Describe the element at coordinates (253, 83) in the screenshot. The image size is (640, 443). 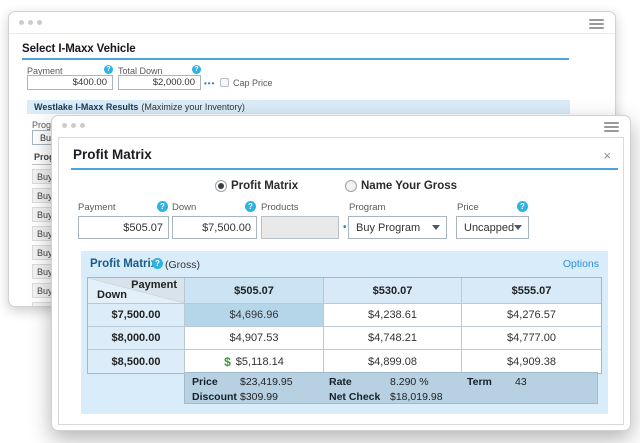
I see `cap-price-label: Cap Price` at that location.